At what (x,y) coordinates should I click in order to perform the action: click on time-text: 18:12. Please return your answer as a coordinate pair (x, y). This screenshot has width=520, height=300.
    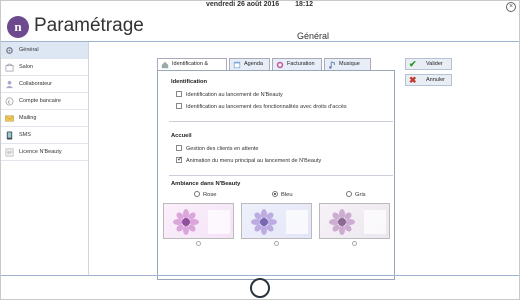
    Looking at the image, I should click on (304, 4).